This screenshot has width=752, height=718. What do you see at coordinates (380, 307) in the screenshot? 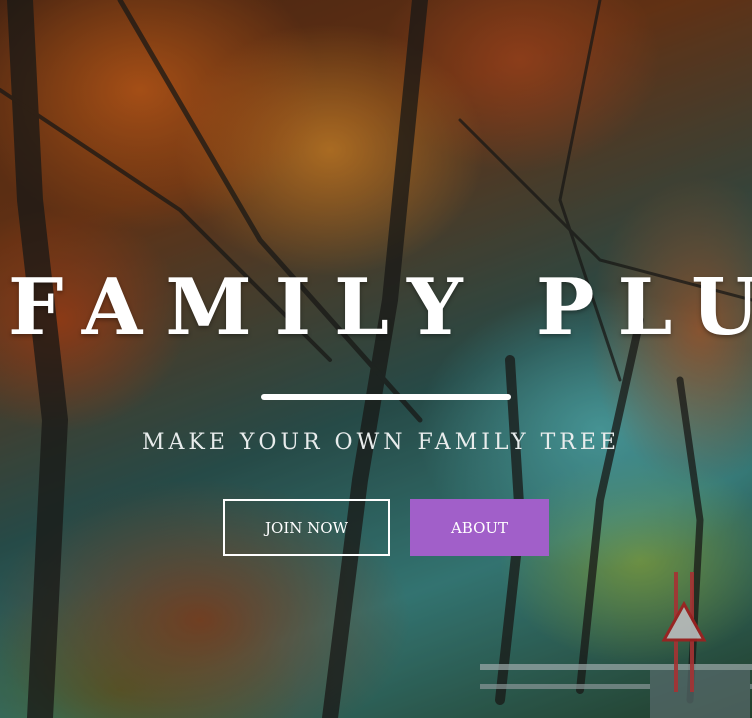
I see `hero-title: FAMILY PLUS` at bounding box center [380, 307].